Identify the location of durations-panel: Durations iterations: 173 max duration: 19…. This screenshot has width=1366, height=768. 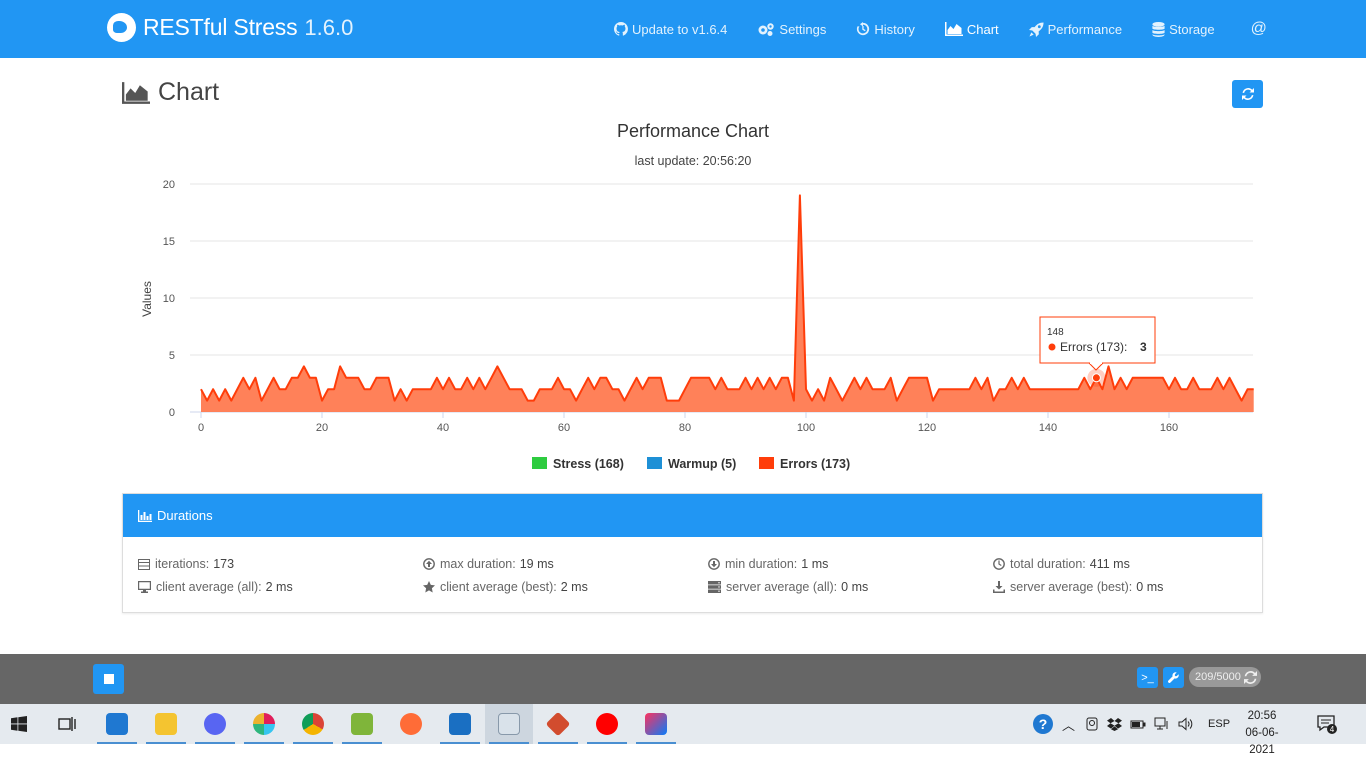
(692, 553).